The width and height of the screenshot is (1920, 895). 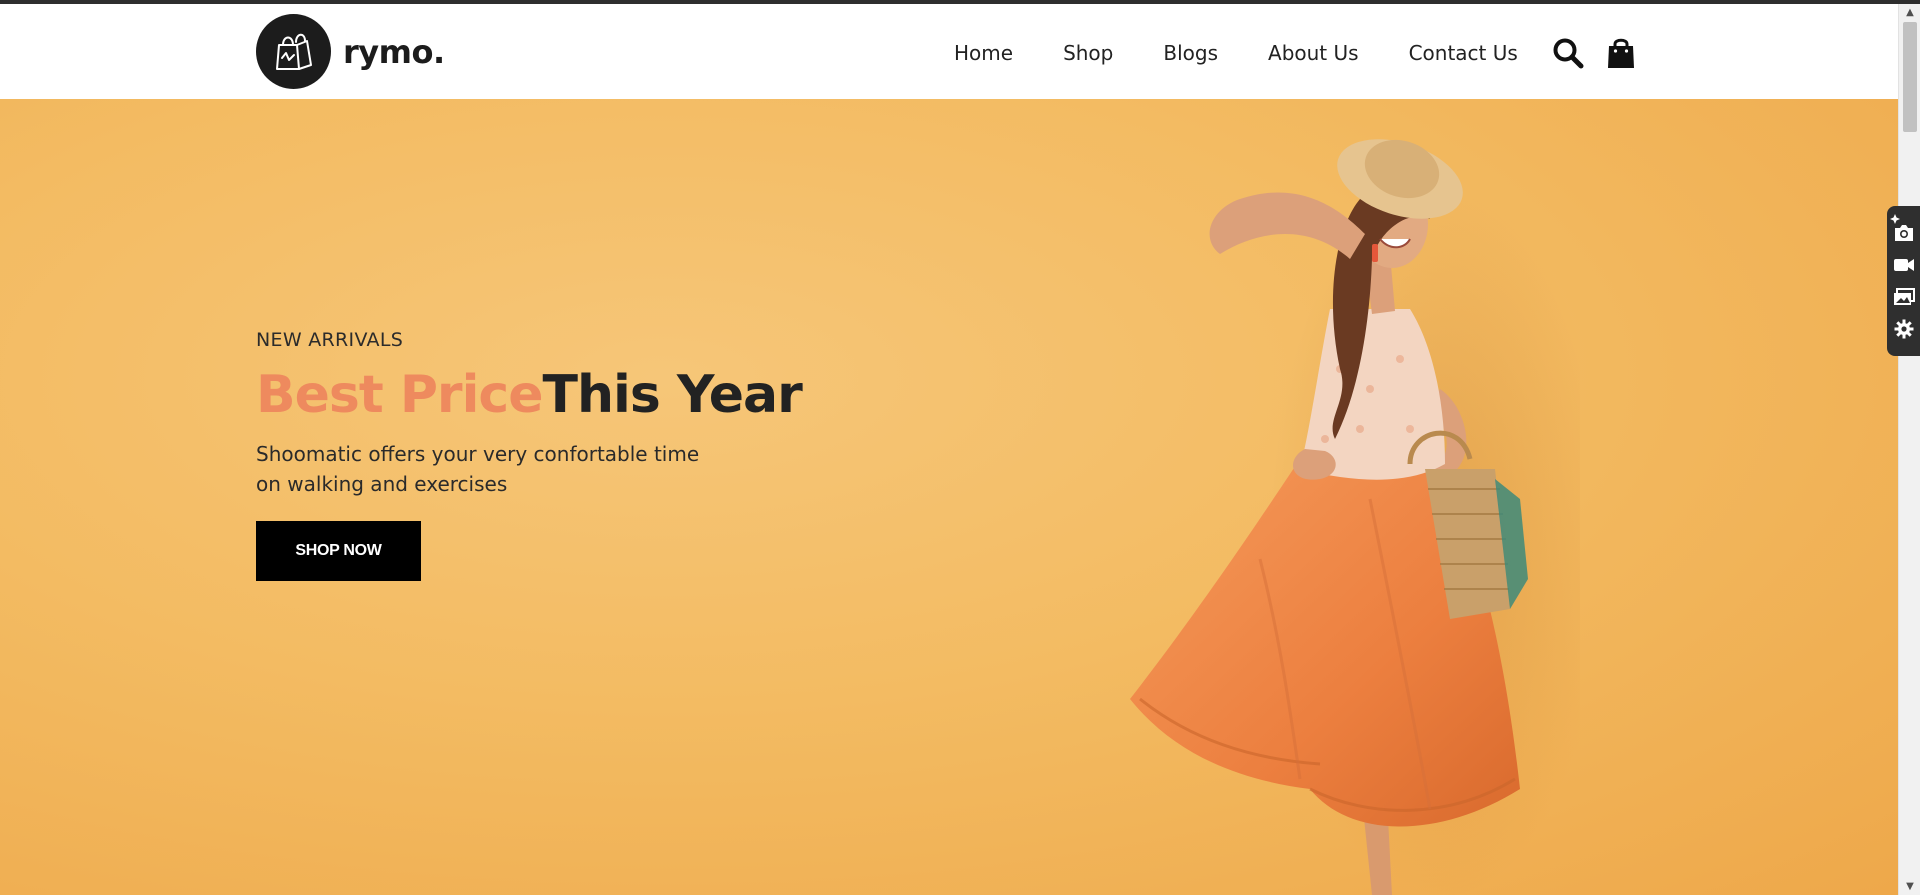 I want to click on brand-name: rymo., so click(x=394, y=51).